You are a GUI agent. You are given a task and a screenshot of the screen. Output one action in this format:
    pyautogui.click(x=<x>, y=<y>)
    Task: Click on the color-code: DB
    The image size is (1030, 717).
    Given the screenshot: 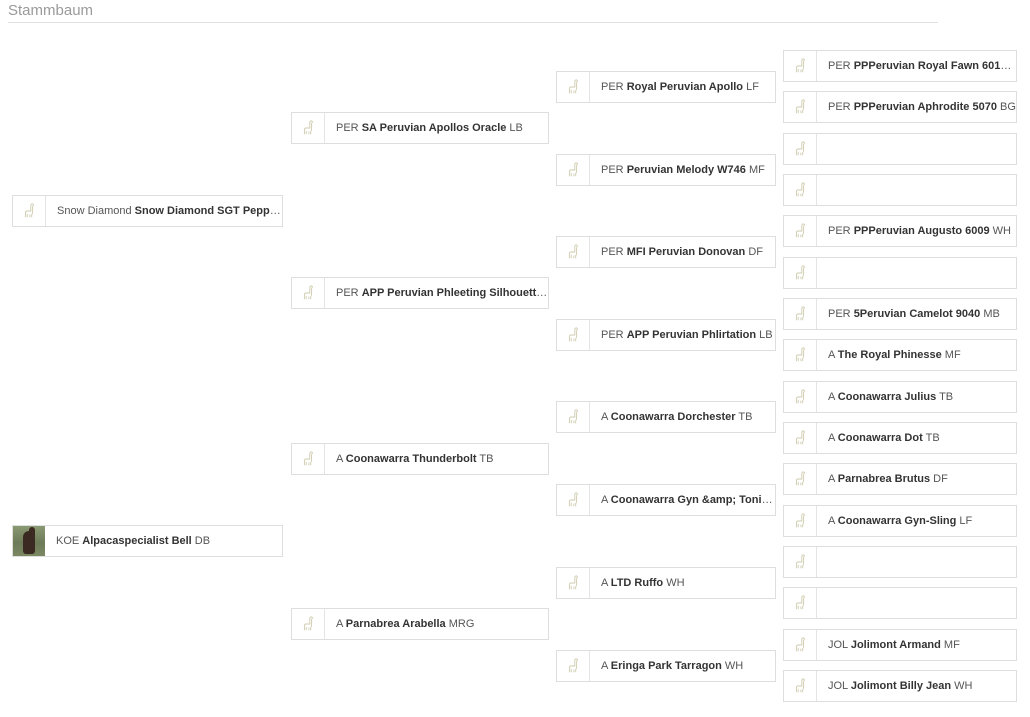 What is the action you would take?
    pyautogui.click(x=201, y=541)
    